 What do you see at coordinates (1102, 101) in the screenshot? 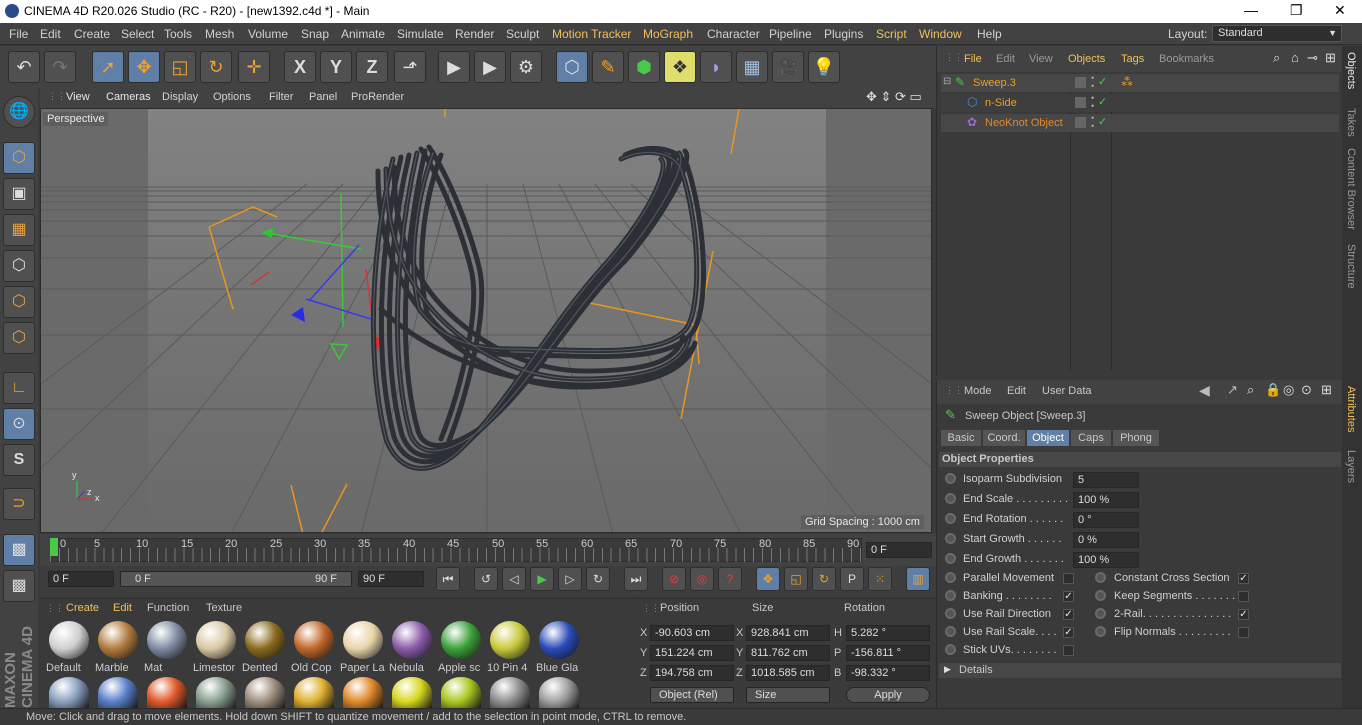
I see `enabled-check-icon: ✓` at bounding box center [1102, 101].